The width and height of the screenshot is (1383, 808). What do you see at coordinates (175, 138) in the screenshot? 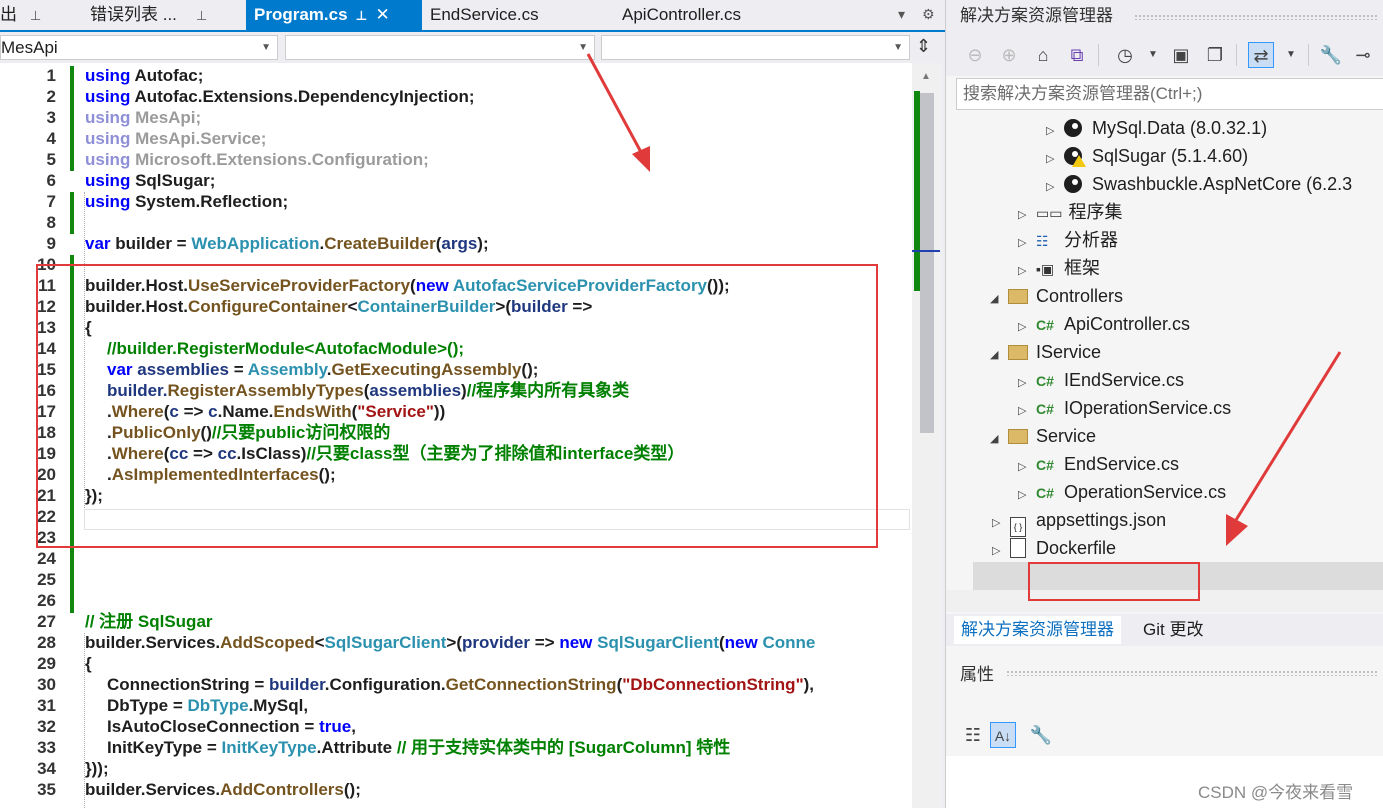
I see `code-line: using MesApi.Service;` at bounding box center [175, 138].